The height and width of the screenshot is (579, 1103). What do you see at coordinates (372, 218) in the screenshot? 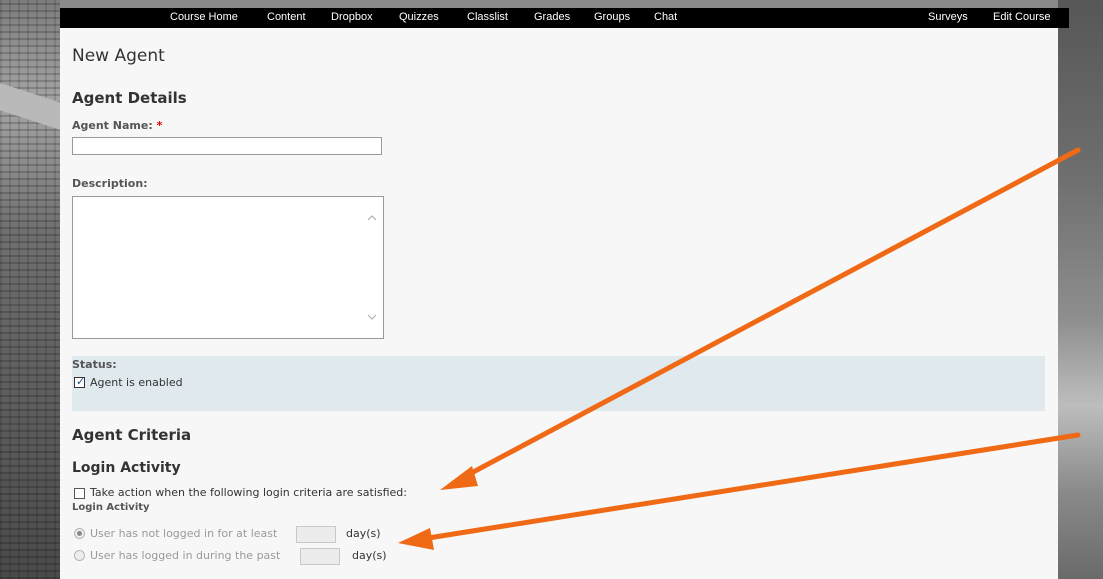
I see `scroll-up-icon` at bounding box center [372, 218].